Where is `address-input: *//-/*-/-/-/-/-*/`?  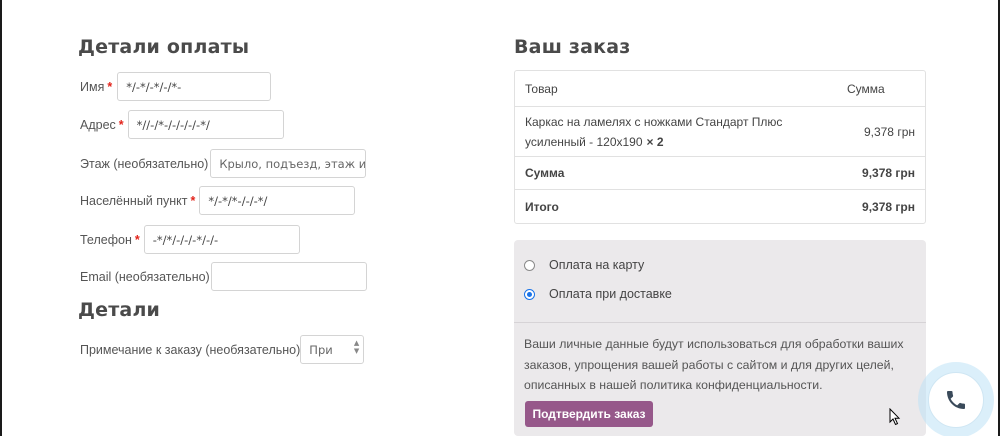 address-input: *//-/*-/-/-/-/-*/ is located at coordinates (205, 124).